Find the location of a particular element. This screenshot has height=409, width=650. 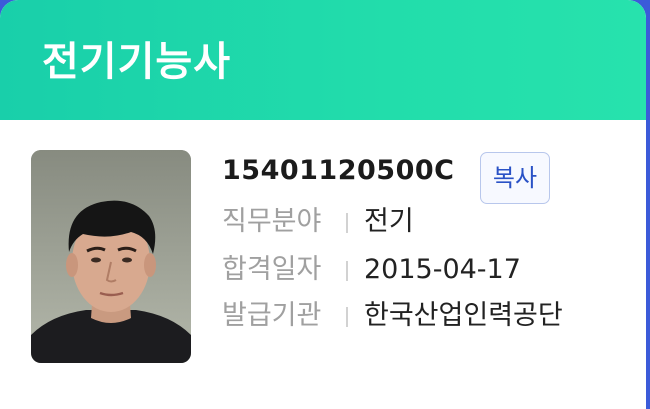

info-row-pass-date: 합격일자 2015-04-17 is located at coordinates (371, 270).